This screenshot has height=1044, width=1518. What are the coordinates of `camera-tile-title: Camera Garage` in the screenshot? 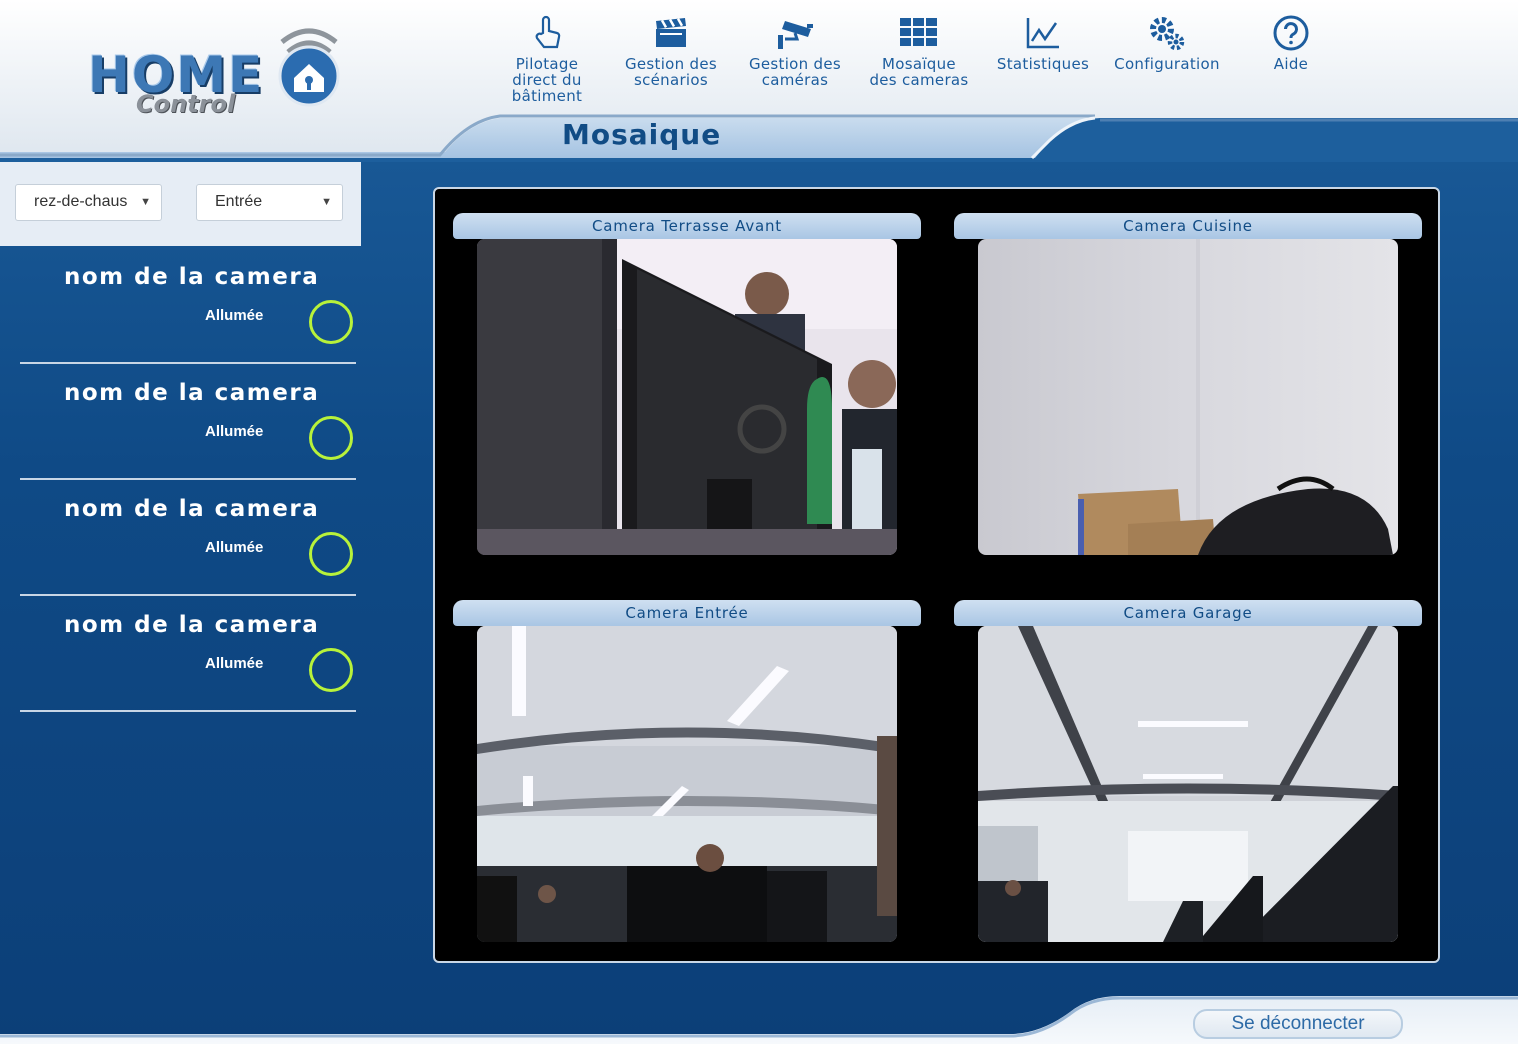 It's located at (1188, 613).